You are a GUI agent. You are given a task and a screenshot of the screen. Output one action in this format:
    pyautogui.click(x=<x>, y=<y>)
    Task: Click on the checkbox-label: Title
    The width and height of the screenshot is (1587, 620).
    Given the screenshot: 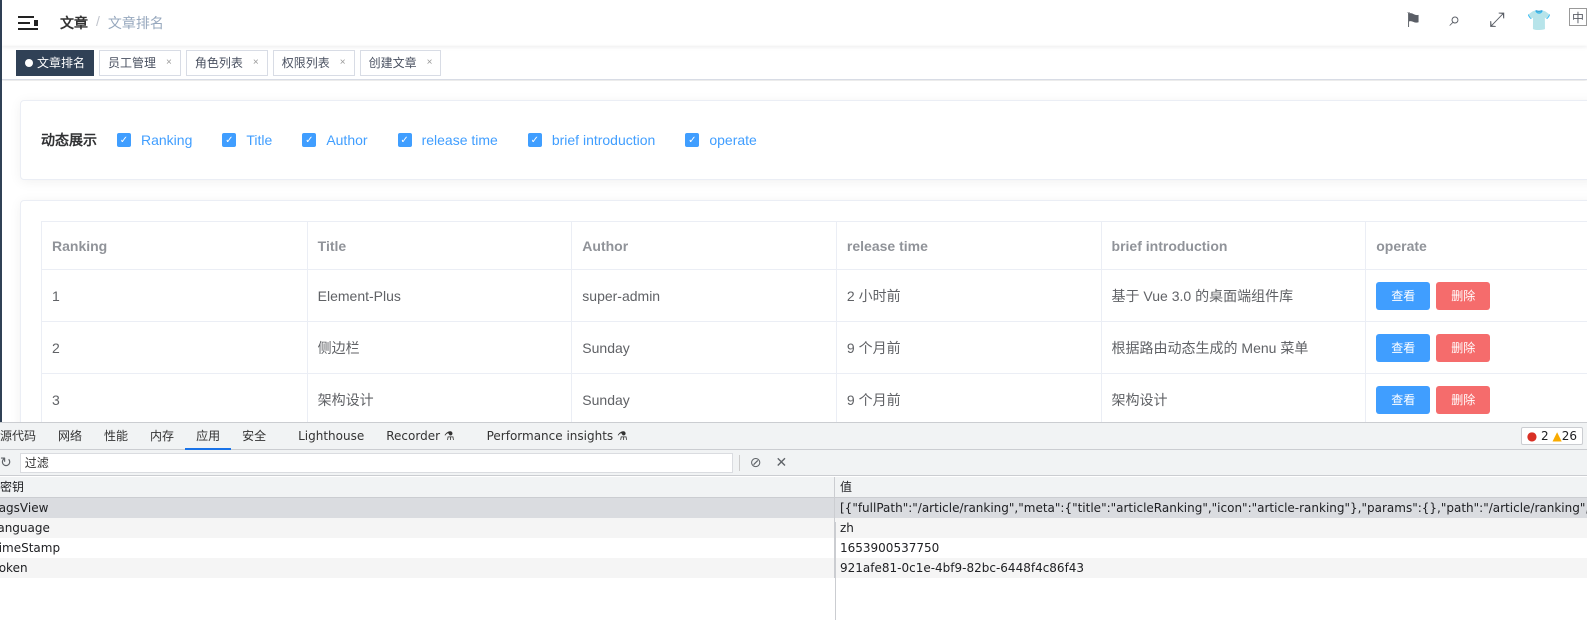 What is the action you would take?
    pyautogui.click(x=259, y=140)
    